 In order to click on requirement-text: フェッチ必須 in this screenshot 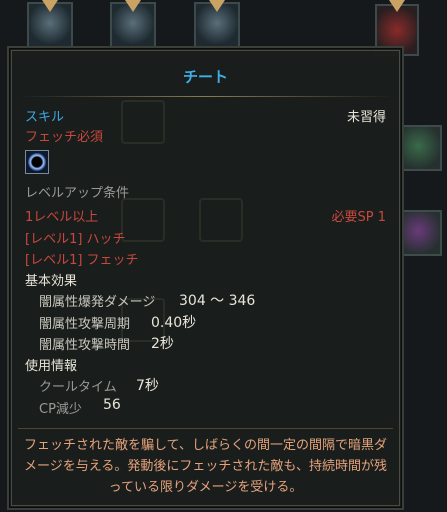, I will do `click(64, 137)`.